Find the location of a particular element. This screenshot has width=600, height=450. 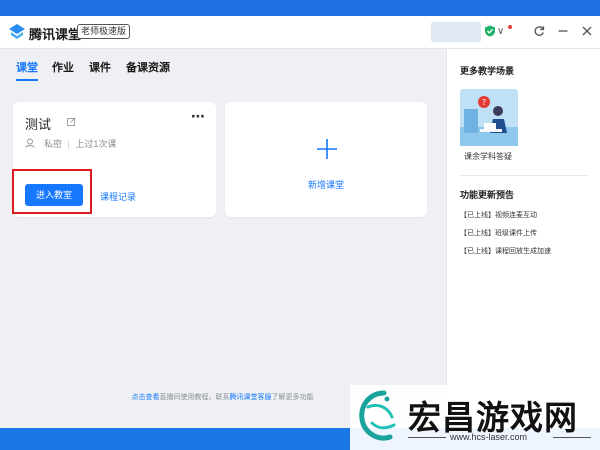

support-link: 腾讯课堂客服 is located at coordinates (251, 397).